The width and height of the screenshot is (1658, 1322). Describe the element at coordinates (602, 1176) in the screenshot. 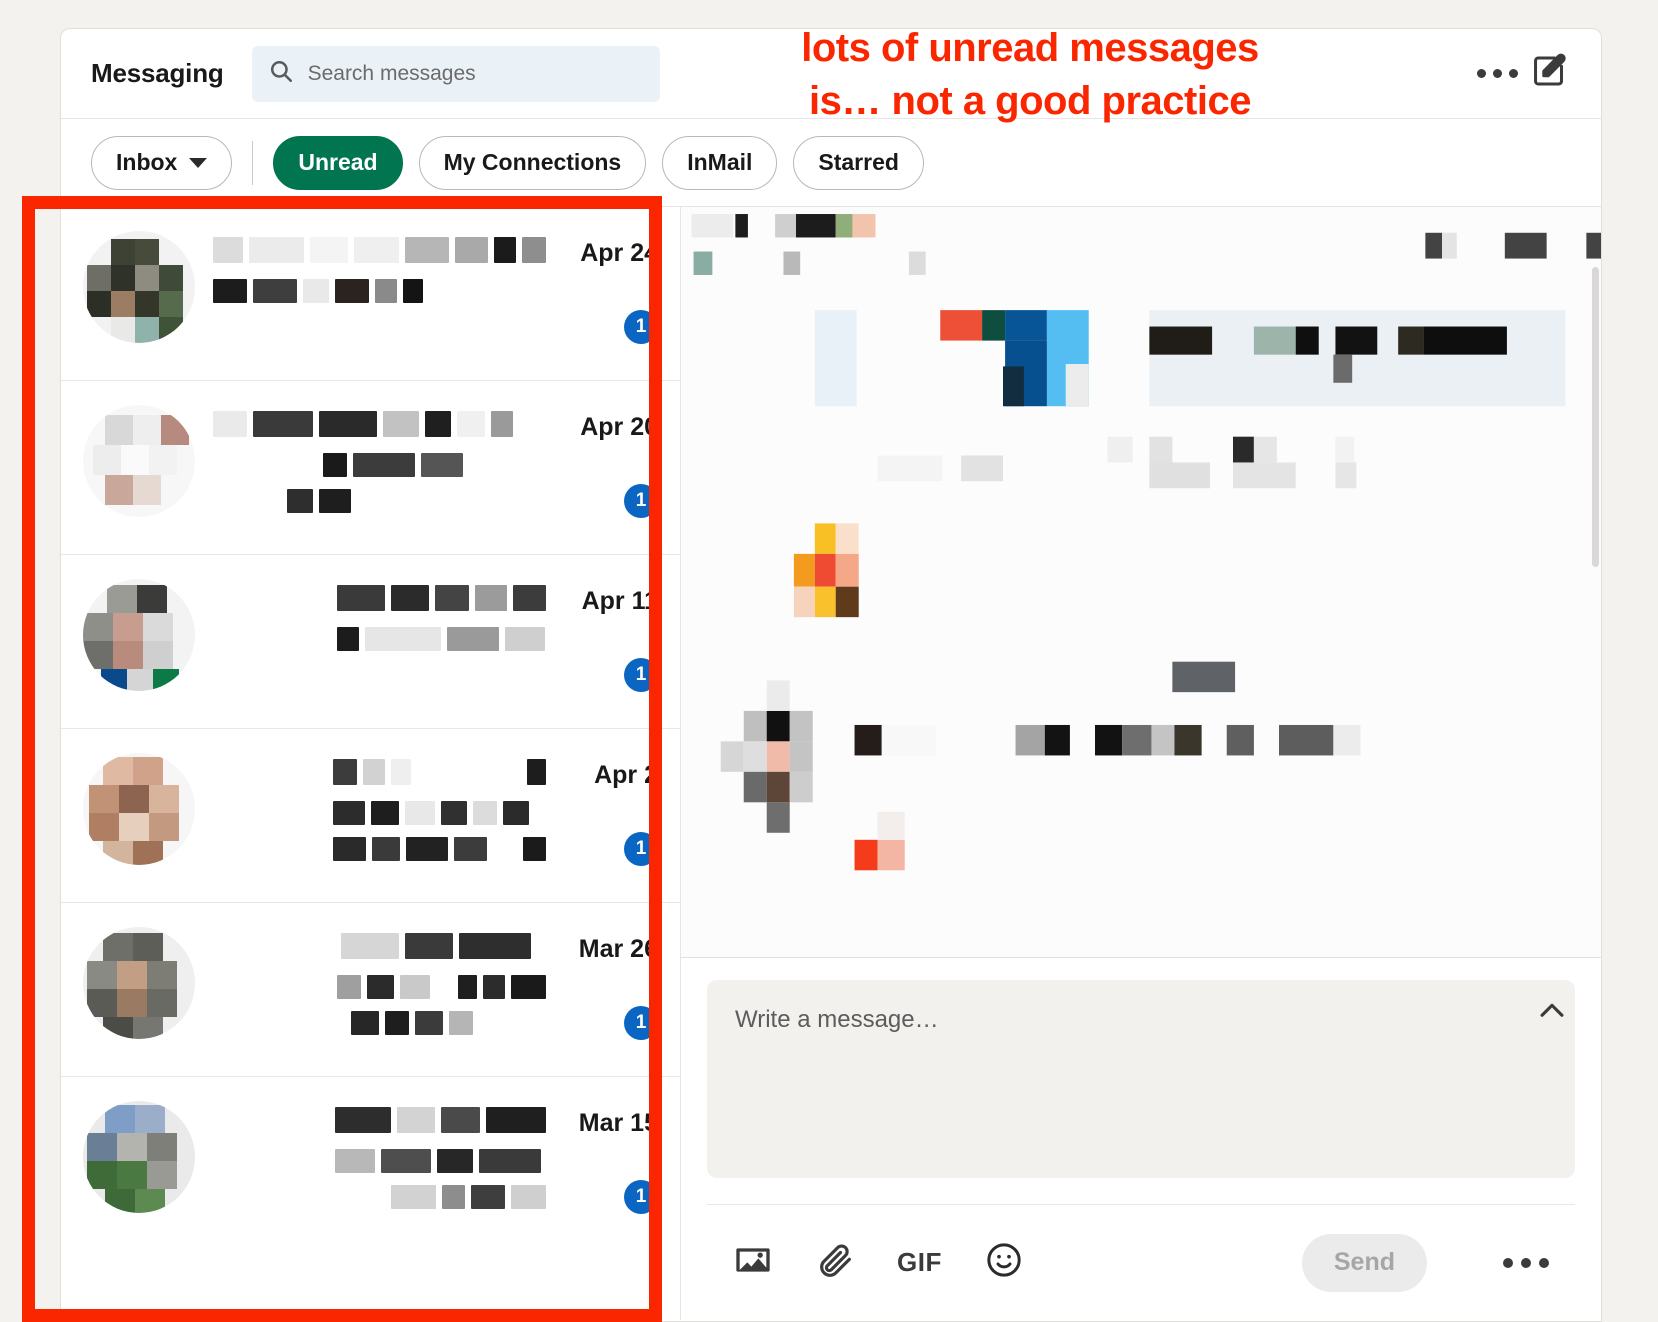

I see `conversation-meta: Mar 15 1` at that location.